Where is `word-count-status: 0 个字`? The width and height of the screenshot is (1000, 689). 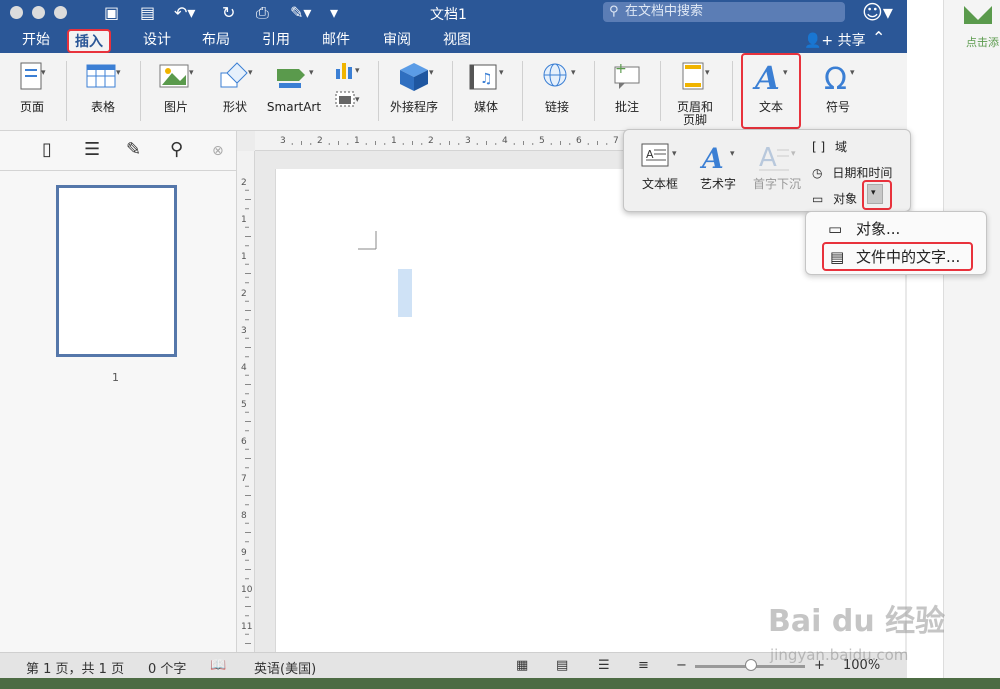 word-count-status: 0 个字 is located at coordinates (167, 667).